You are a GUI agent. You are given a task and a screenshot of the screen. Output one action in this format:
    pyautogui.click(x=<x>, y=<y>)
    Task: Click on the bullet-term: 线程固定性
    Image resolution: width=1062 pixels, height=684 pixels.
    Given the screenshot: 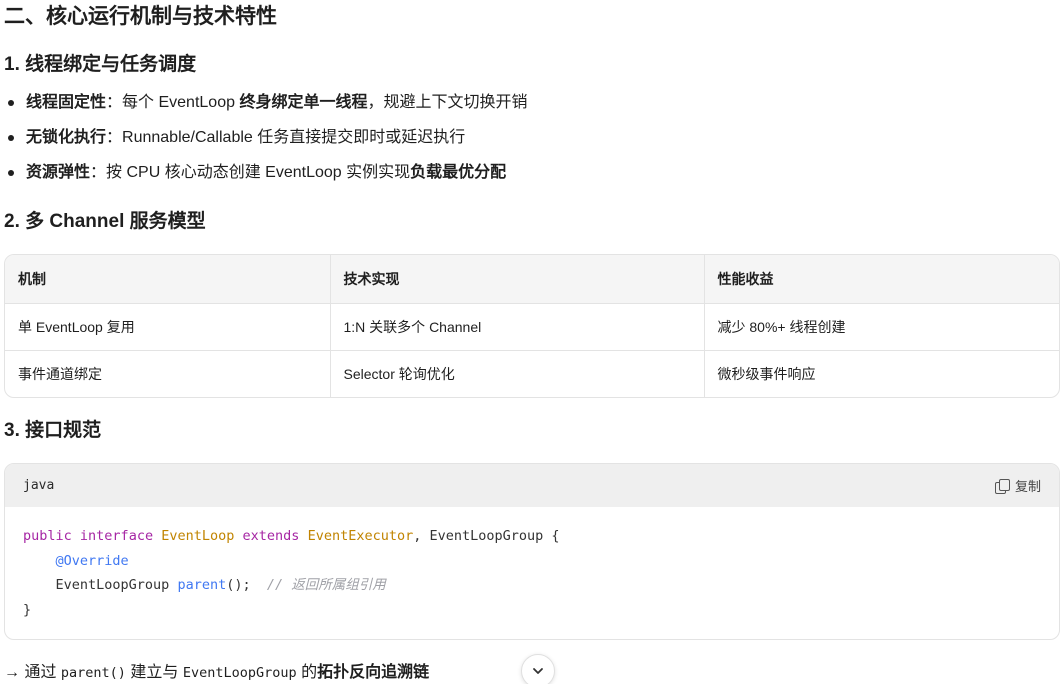 What is the action you would take?
    pyautogui.click(x=66, y=102)
    